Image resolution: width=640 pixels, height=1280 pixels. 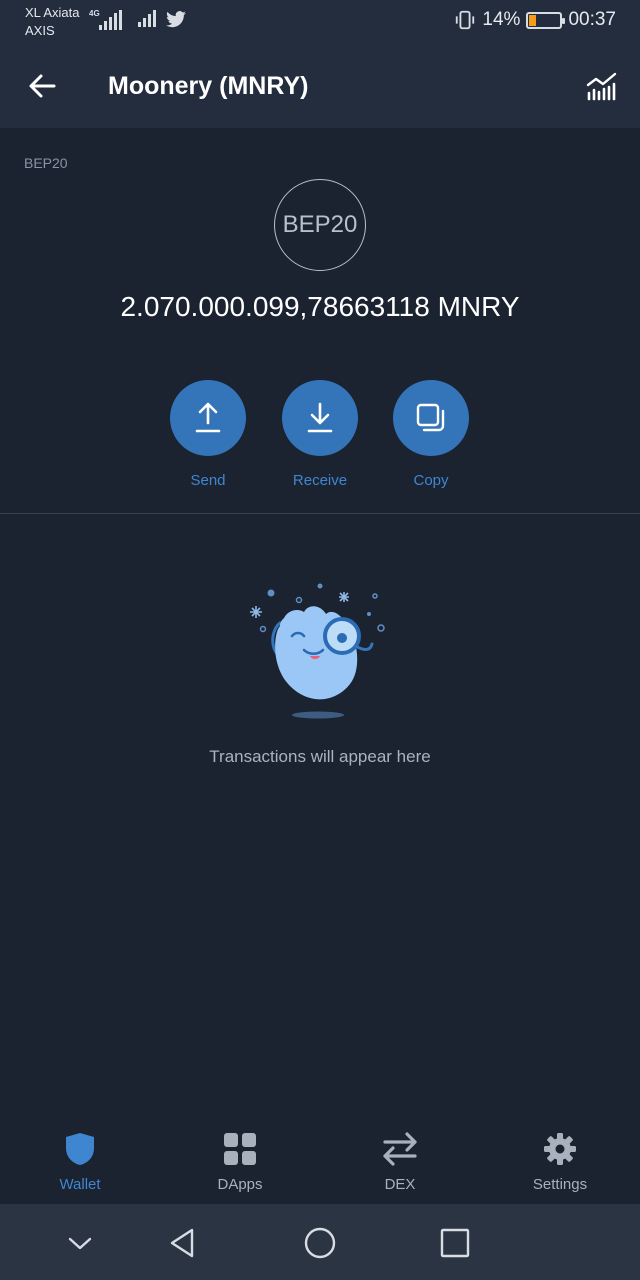 I want to click on receive-circle, so click(x=320, y=418).